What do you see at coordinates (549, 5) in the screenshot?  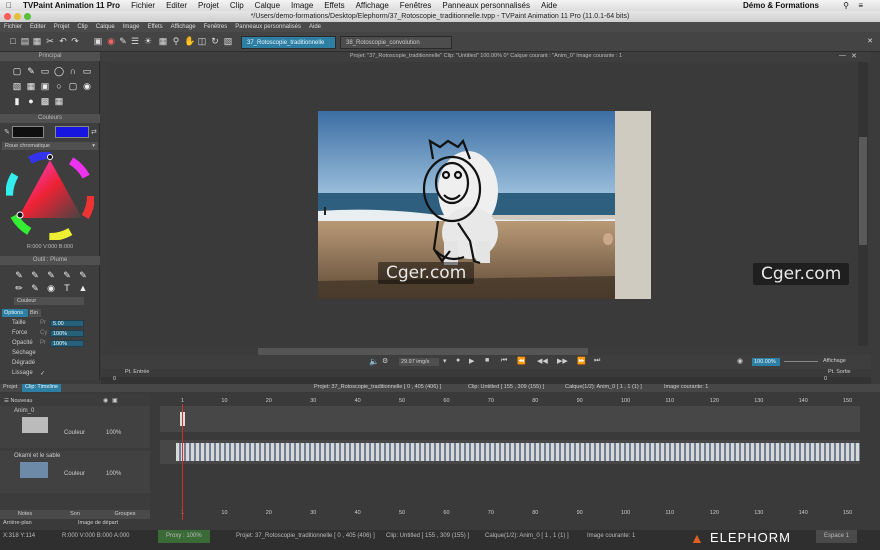 I see `mac-menu-item: Aide` at bounding box center [549, 5].